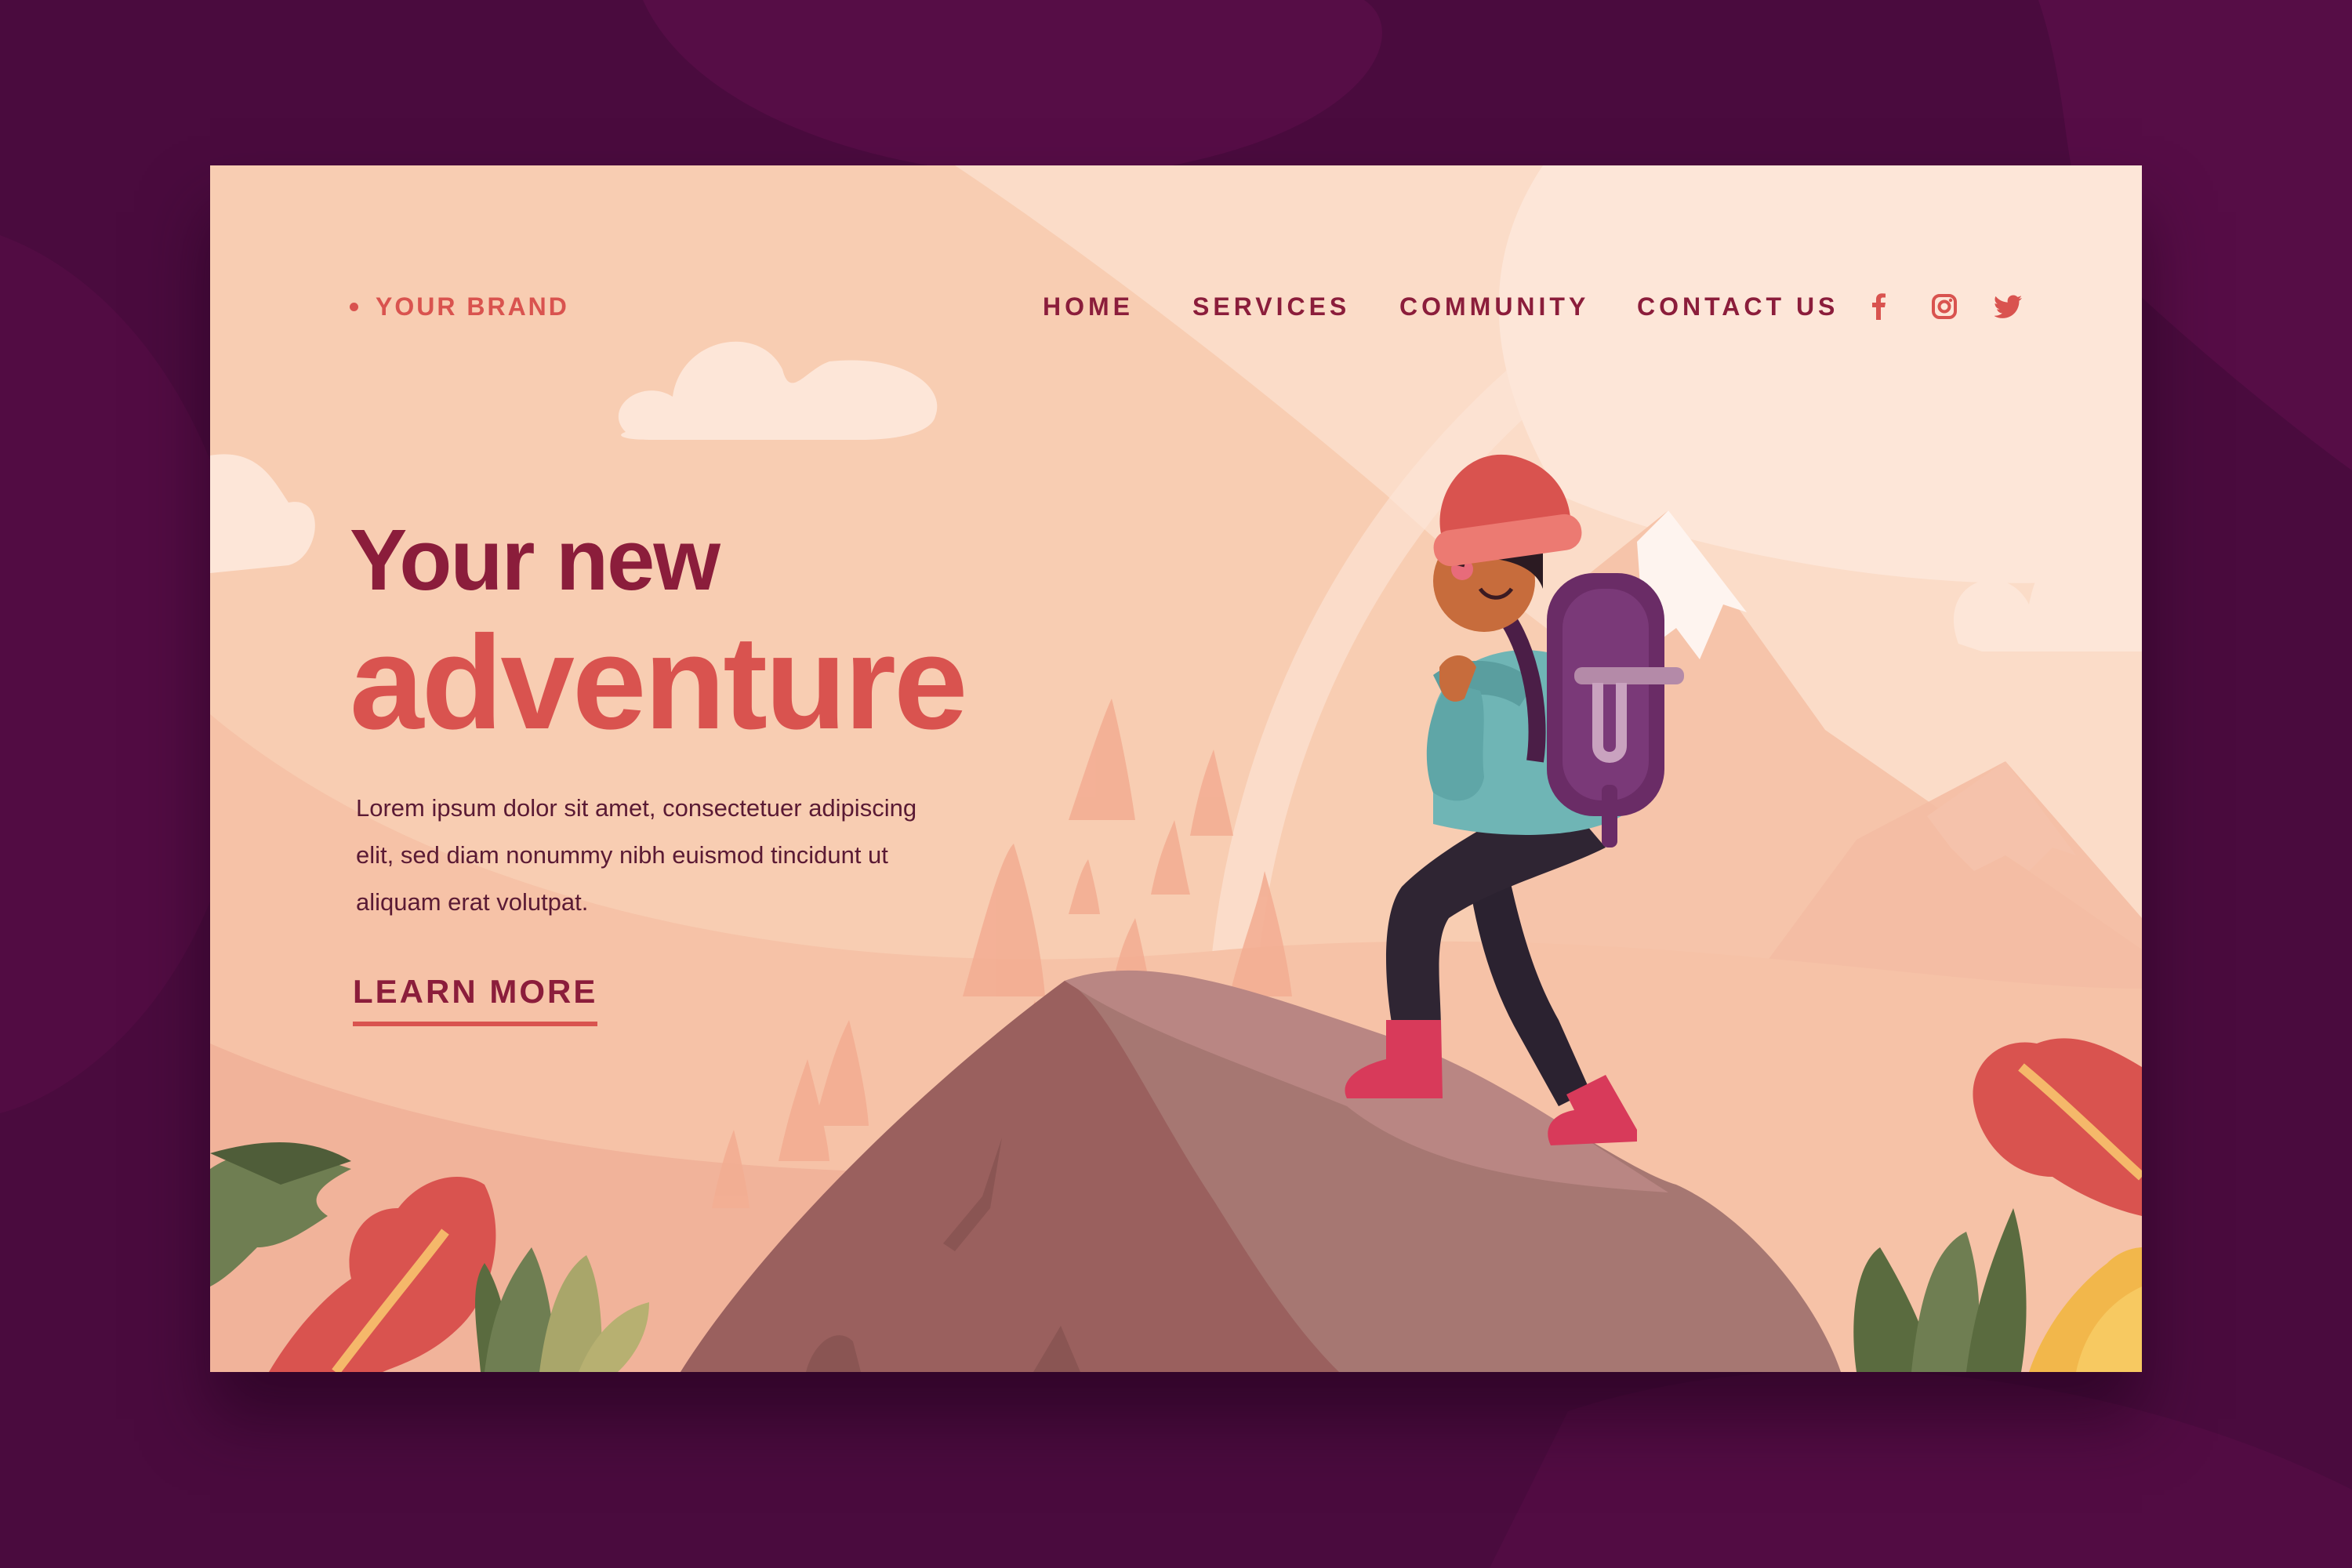 The image size is (2352, 1568). What do you see at coordinates (1944, 306) in the screenshot?
I see `instagram-icon` at bounding box center [1944, 306].